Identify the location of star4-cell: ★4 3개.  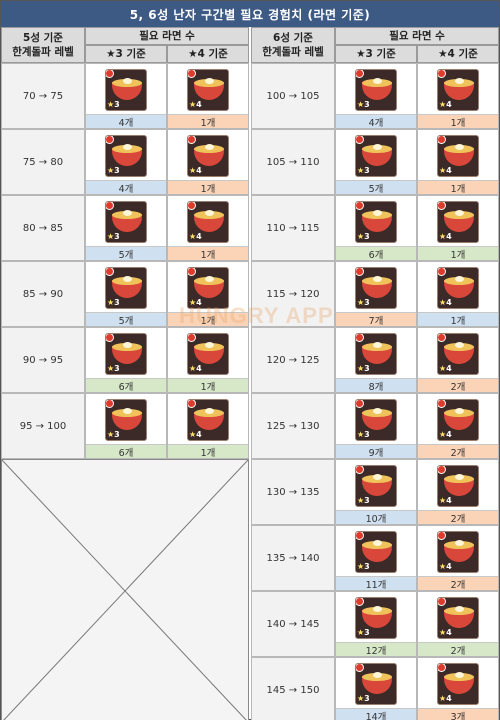
(458, 688).